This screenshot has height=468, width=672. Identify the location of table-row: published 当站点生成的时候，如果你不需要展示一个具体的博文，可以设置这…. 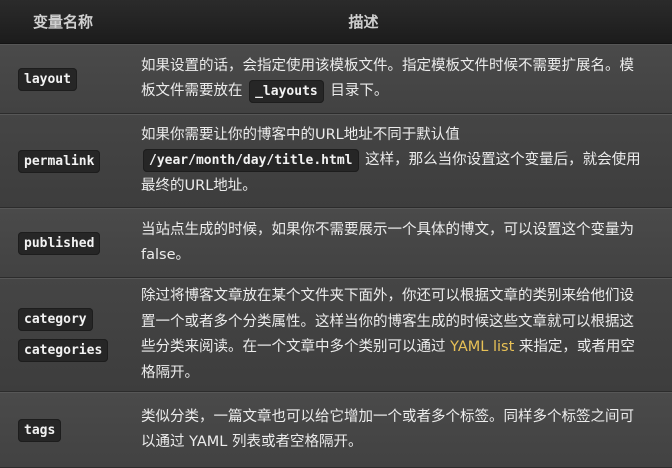
(336, 243).